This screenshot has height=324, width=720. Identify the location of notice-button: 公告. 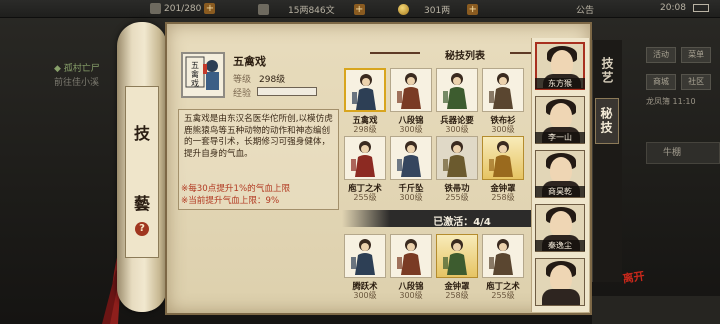
(585, 9).